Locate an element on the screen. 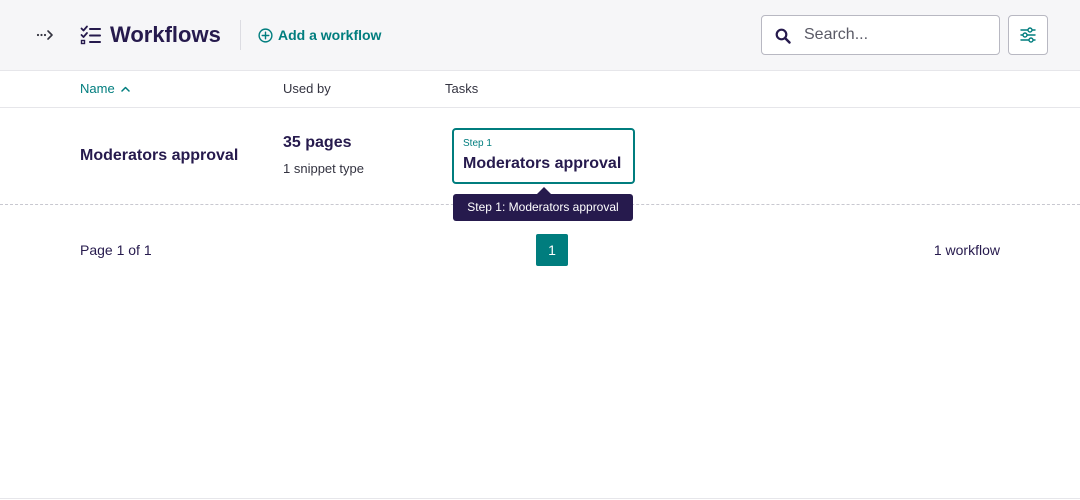 This screenshot has height=500, width=1080. result-count: 1 workflow is located at coordinates (966, 250).